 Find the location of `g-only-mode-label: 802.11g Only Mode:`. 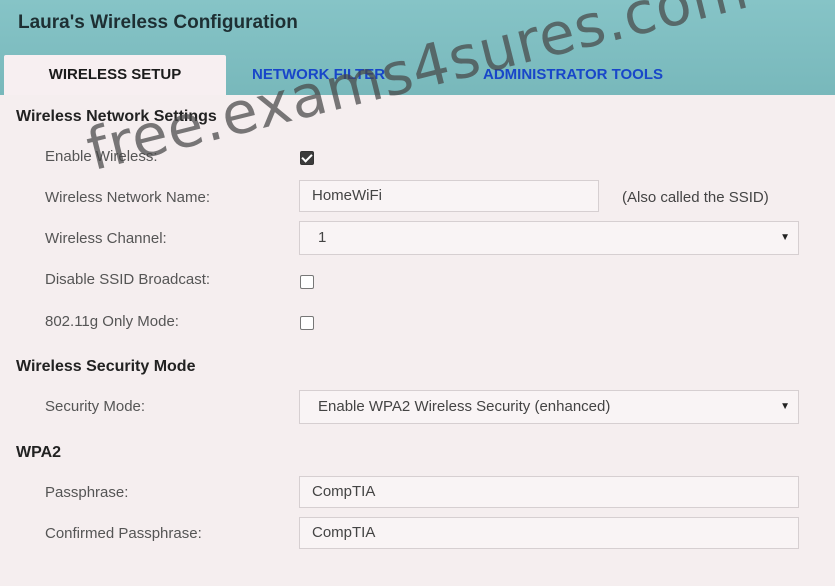

g-only-mode-label: 802.11g Only Mode: is located at coordinates (112, 321).